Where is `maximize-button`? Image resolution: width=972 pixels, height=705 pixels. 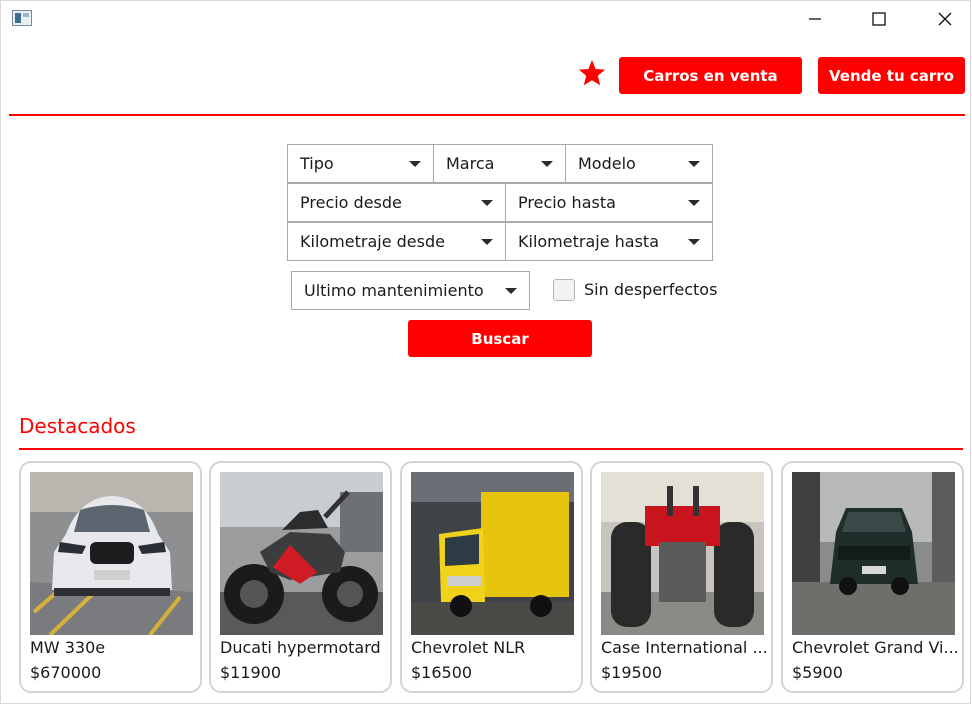 maximize-button is located at coordinates (879, 19).